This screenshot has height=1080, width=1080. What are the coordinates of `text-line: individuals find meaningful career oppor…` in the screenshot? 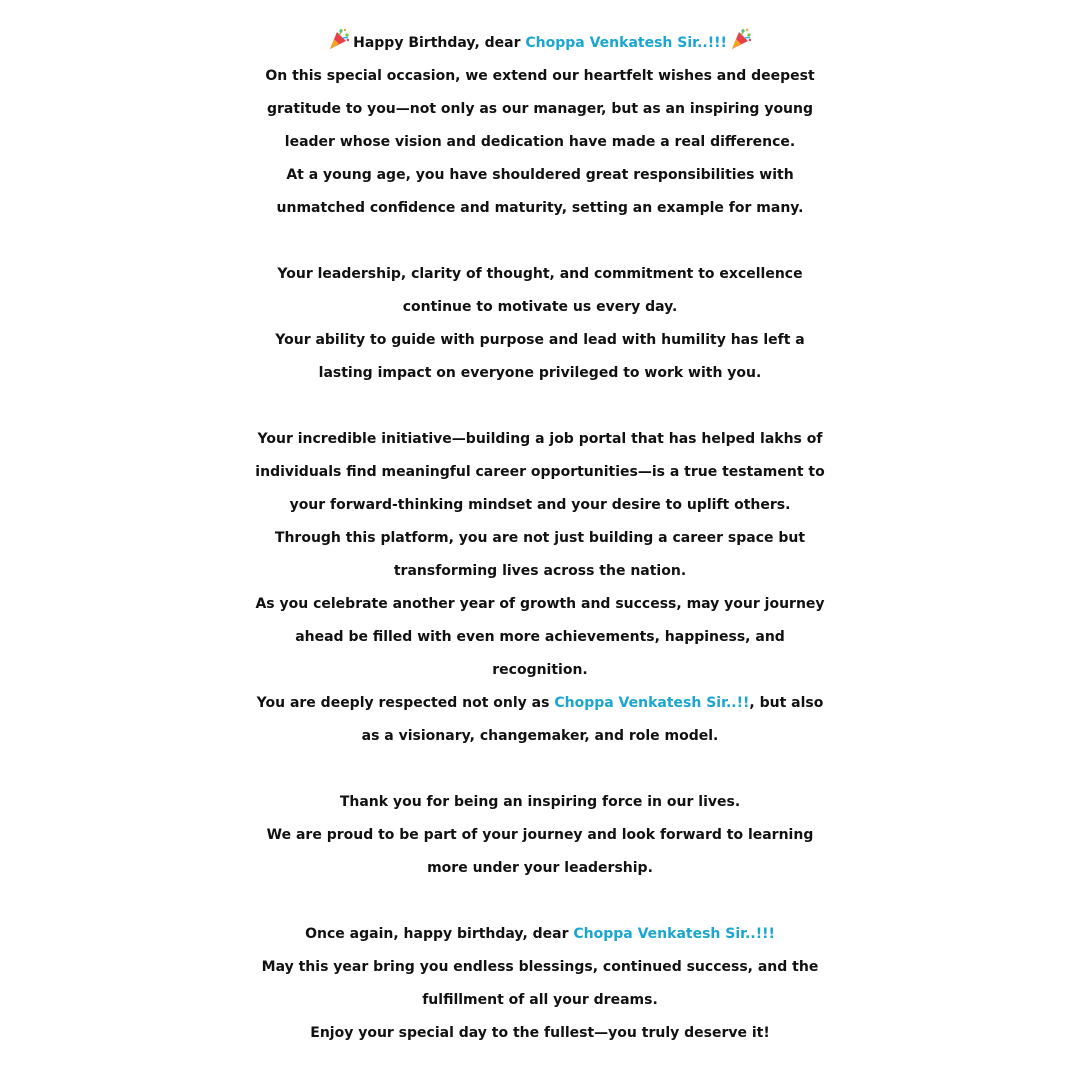 It's located at (540, 472).